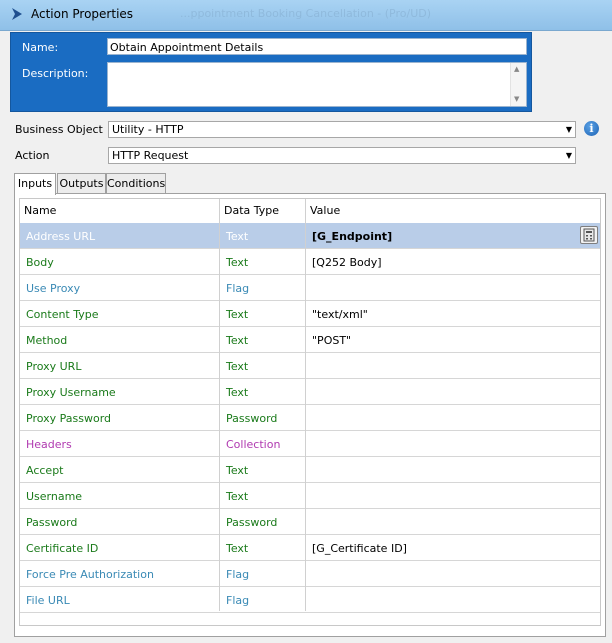 The height and width of the screenshot is (643, 612). What do you see at coordinates (54, 496) in the screenshot?
I see `row-name: Username` at bounding box center [54, 496].